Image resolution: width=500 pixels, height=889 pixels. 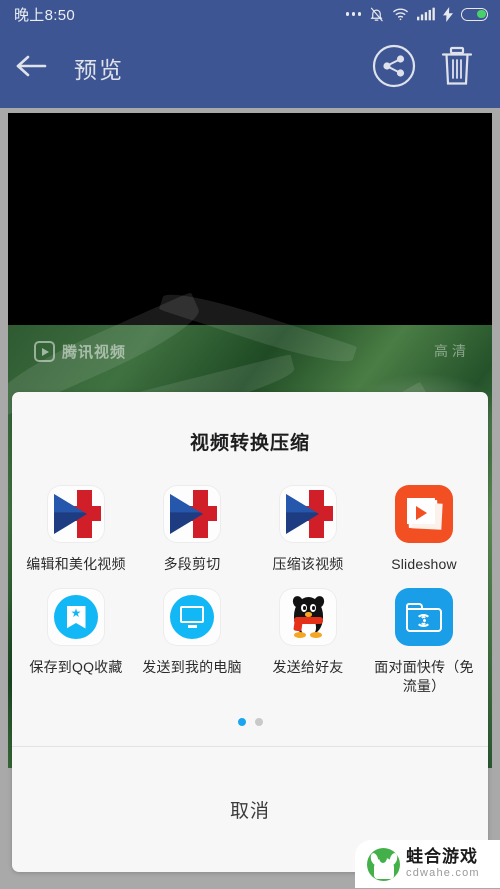 What do you see at coordinates (76, 564) in the screenshot?
I see `share-app-label: 编辑和美化视频` at bounding box center [76, 564].